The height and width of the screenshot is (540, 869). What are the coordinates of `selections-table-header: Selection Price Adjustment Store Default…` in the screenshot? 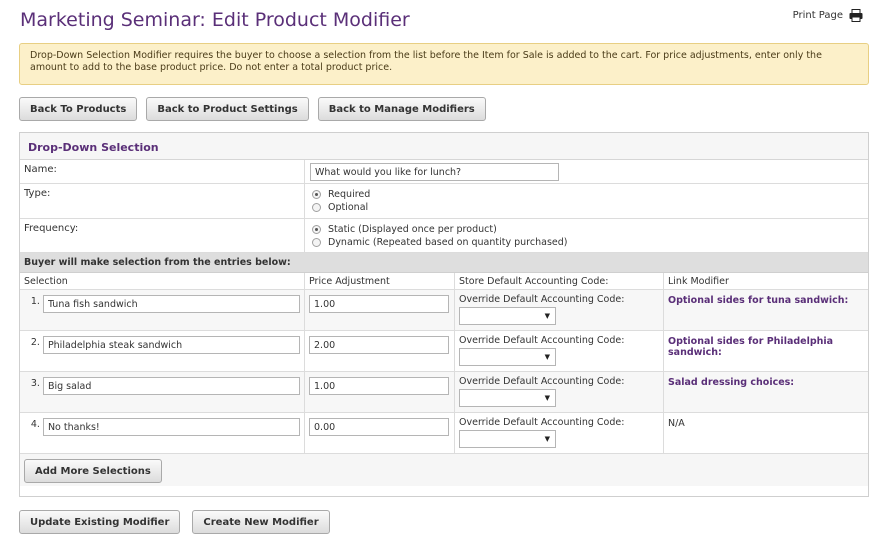 It's located at (444, 281).